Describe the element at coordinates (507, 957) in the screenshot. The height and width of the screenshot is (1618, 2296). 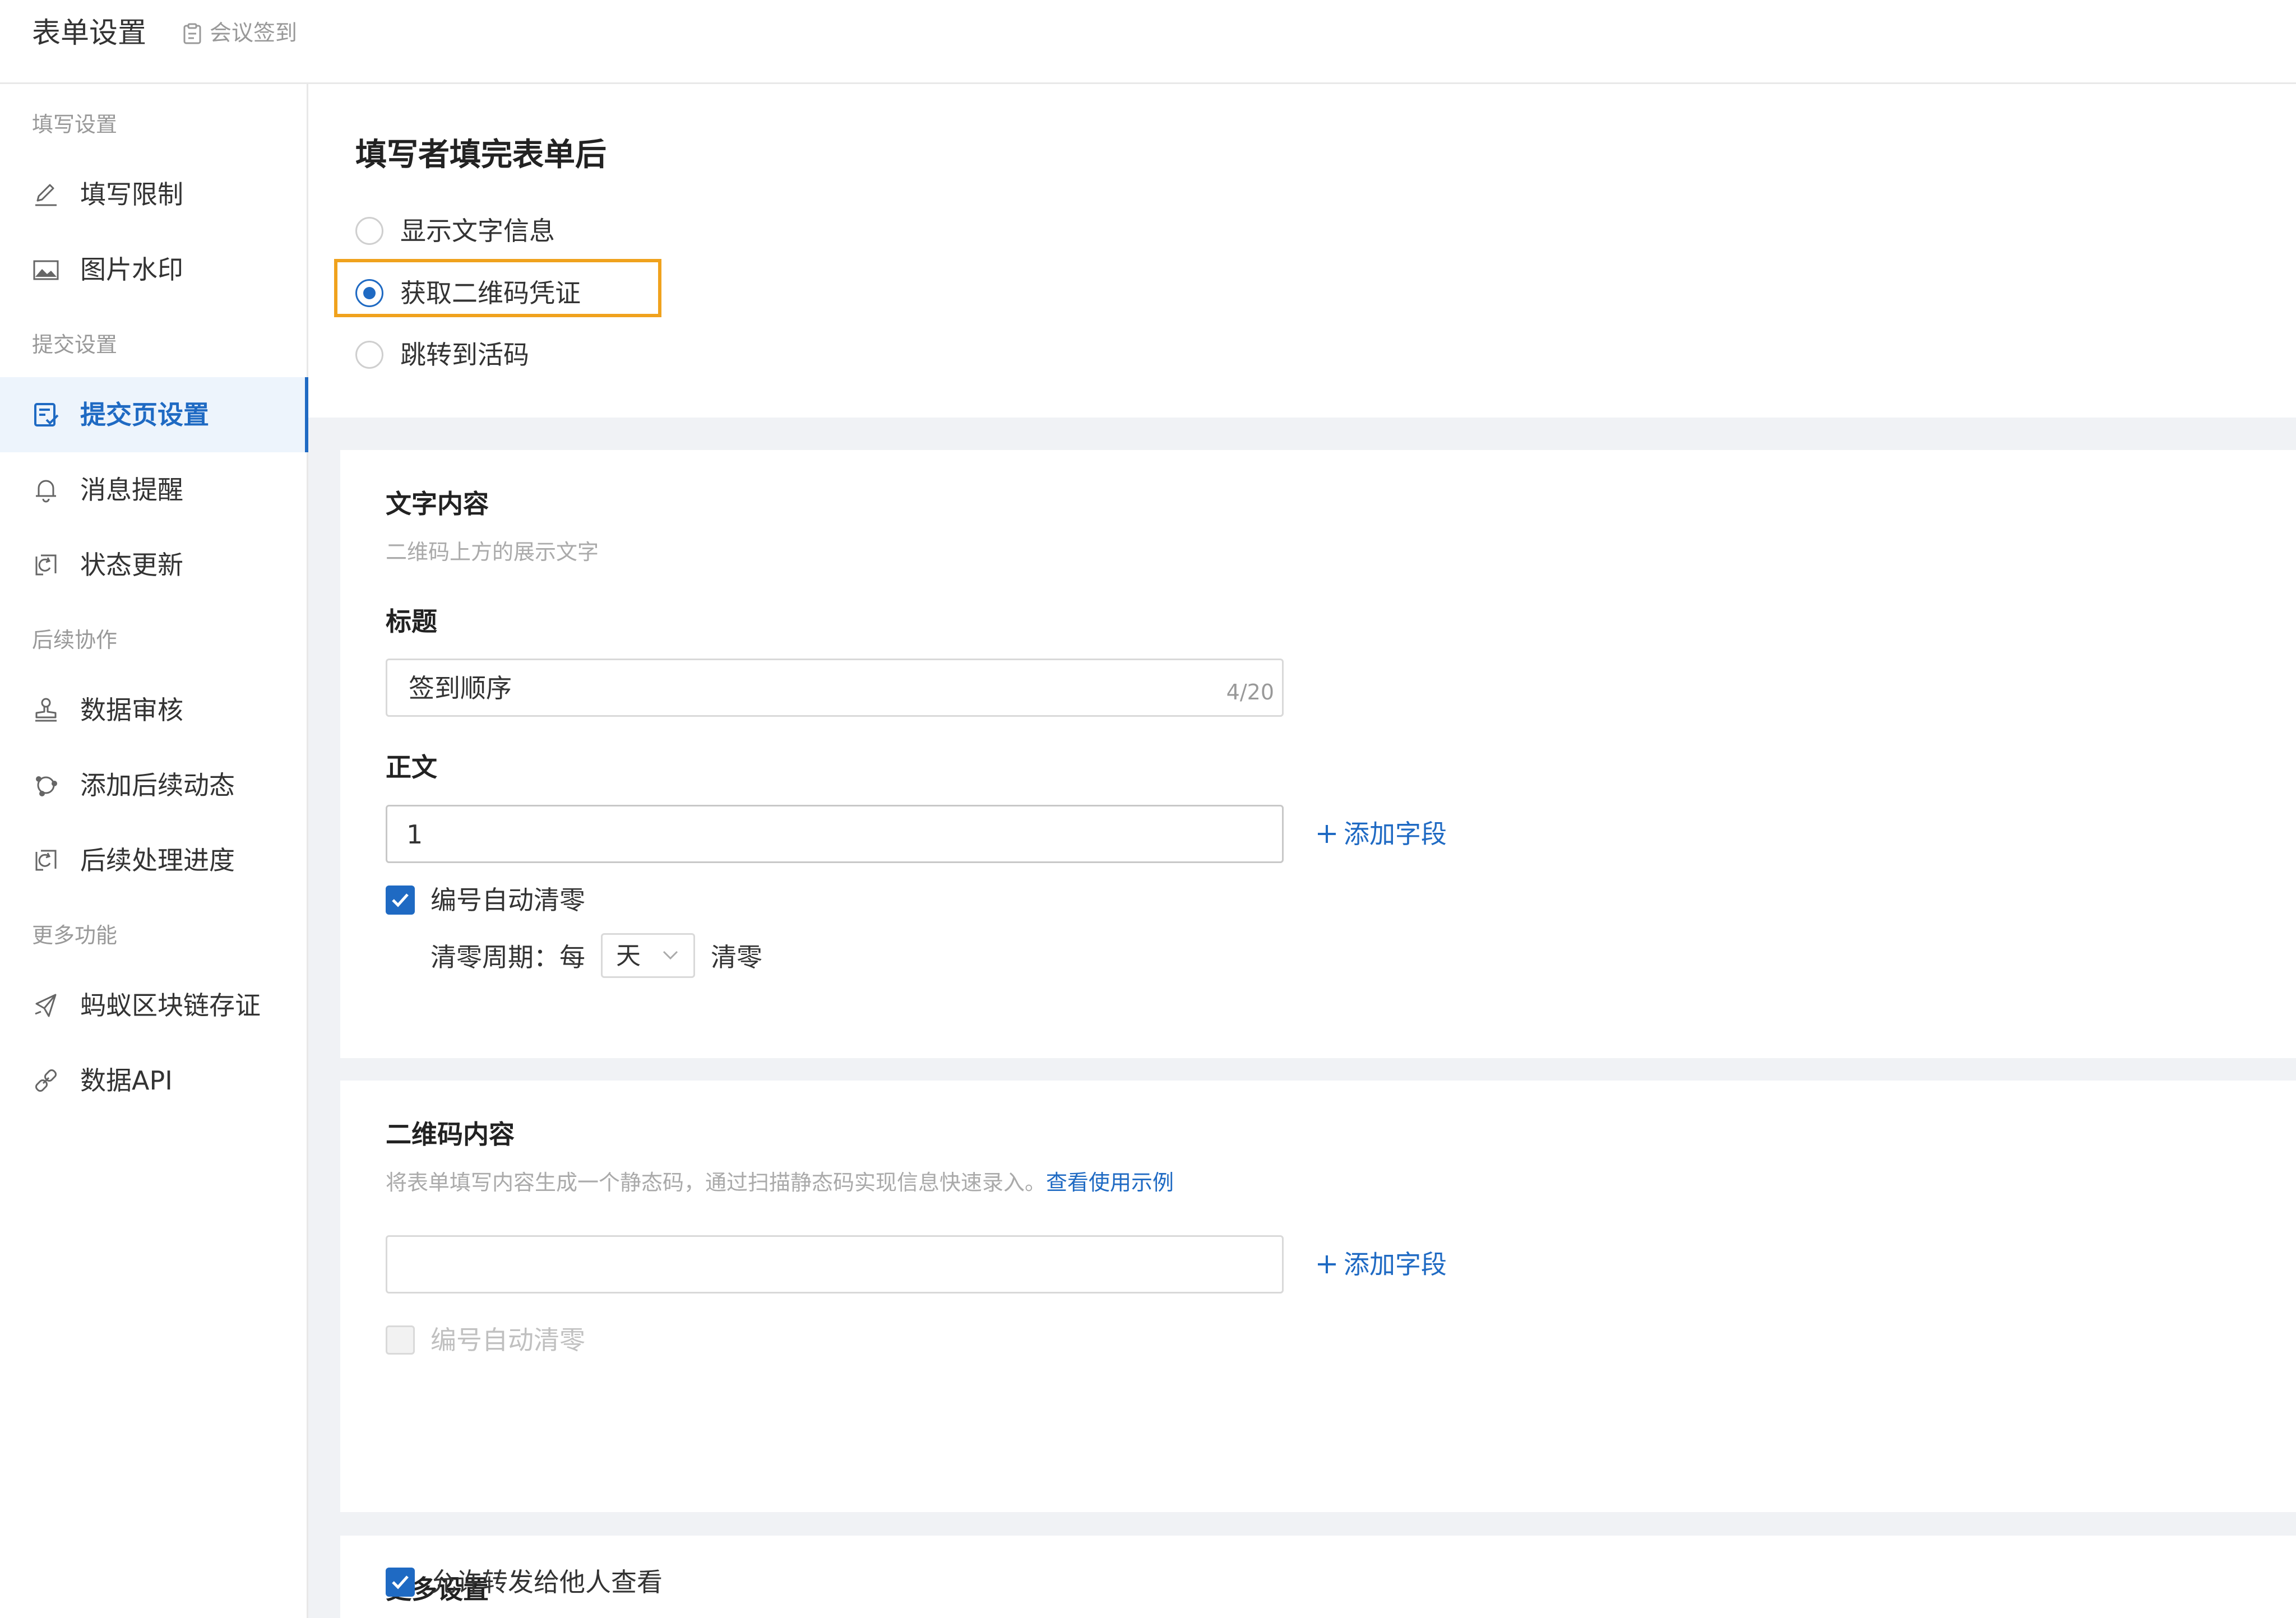
I see `period-prefix: 清零周期：每` at that location.